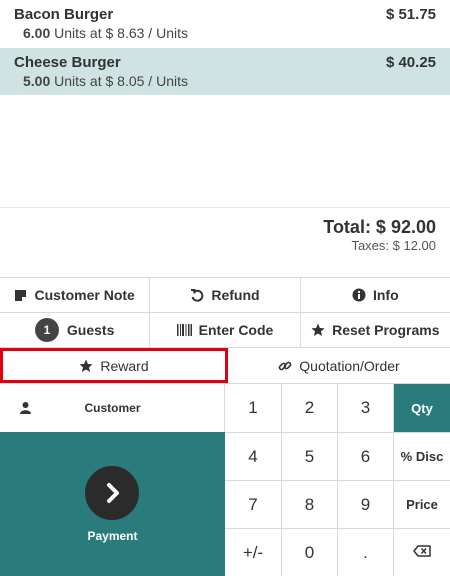 The image size is (450, 576). Describe the element at coordinates (310, 552) in the screenshot. I see `numpad-key-0: 0` at that location.